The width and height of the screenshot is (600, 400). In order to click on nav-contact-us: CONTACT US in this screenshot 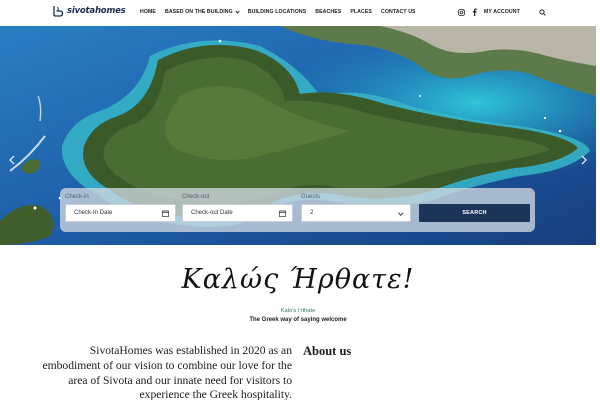, I will do `click(398, 12)`.